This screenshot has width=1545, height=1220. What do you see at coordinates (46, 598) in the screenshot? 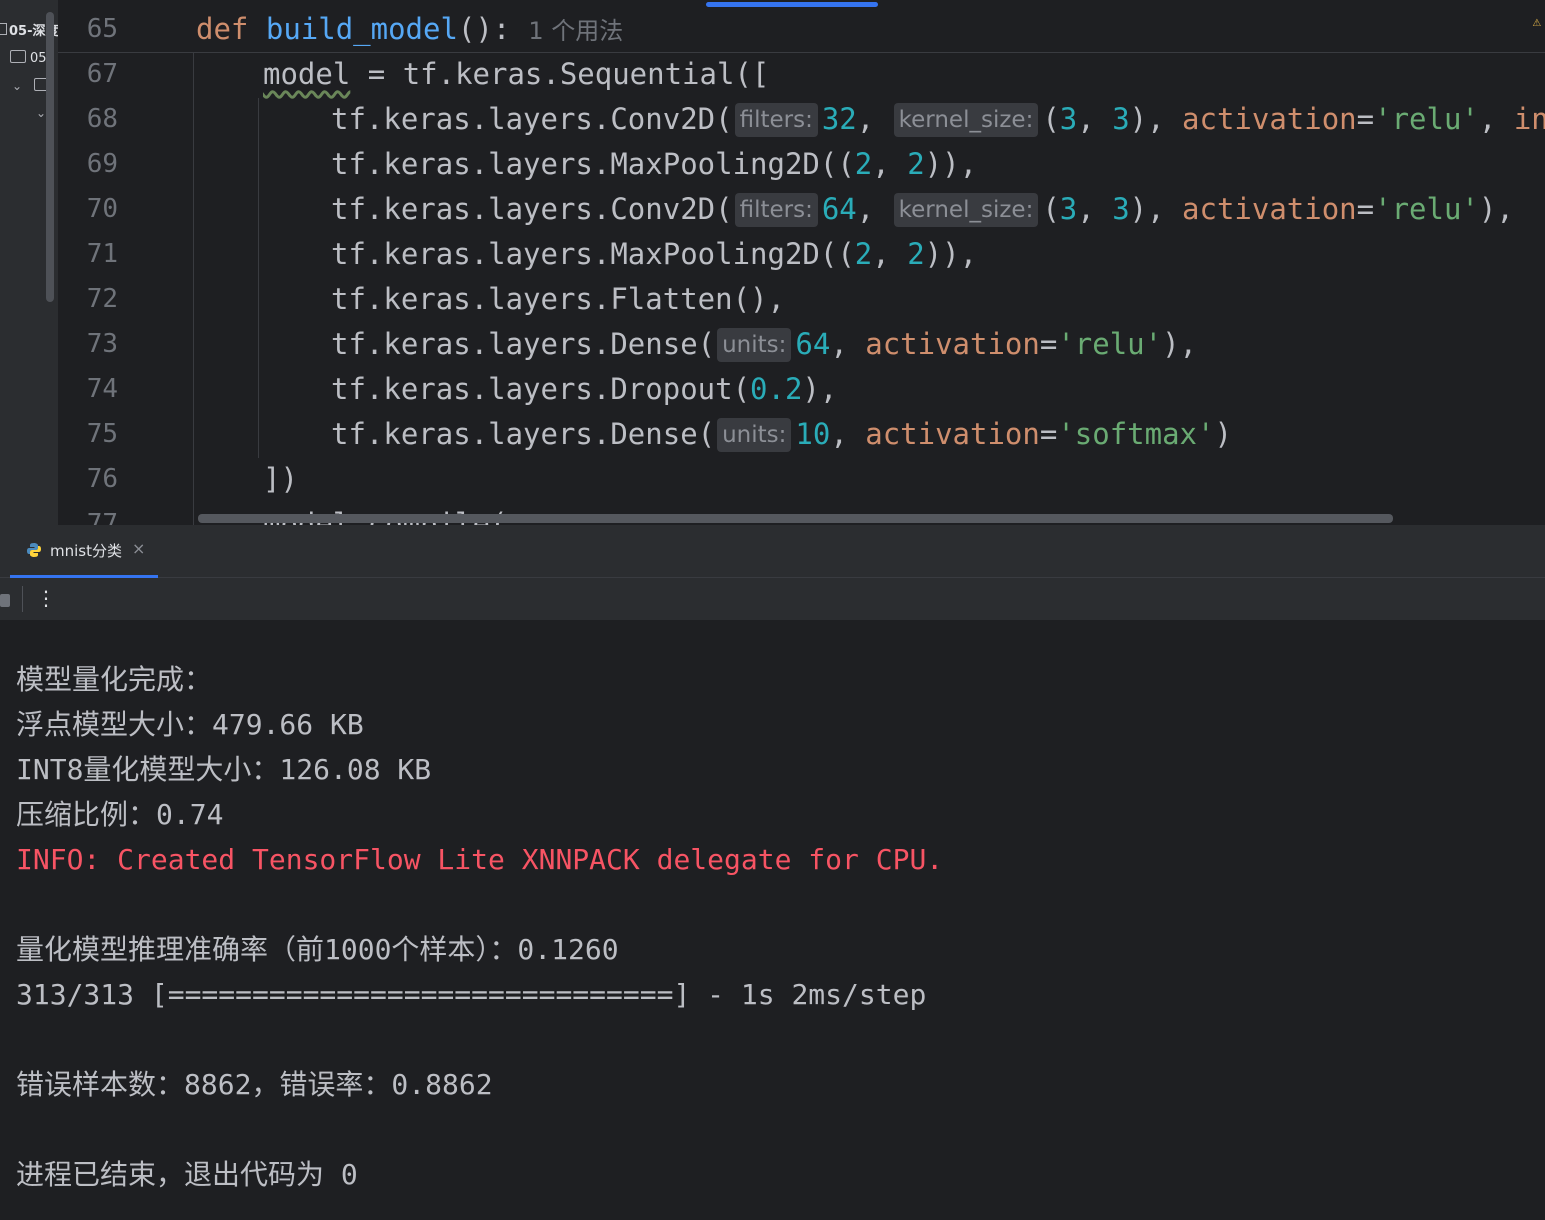
I see `more-options-icon: ⋮` at bounding box center [46, 598].